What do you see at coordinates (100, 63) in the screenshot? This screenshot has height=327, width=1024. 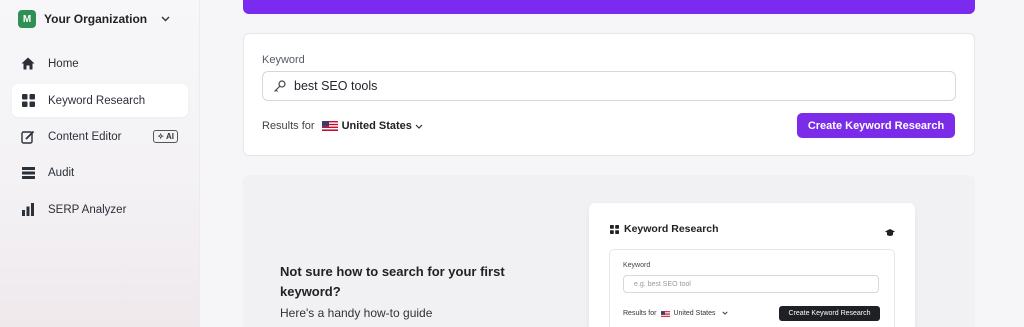 I see `sidebar-item-home: Home` at bounding box center [100, 63].